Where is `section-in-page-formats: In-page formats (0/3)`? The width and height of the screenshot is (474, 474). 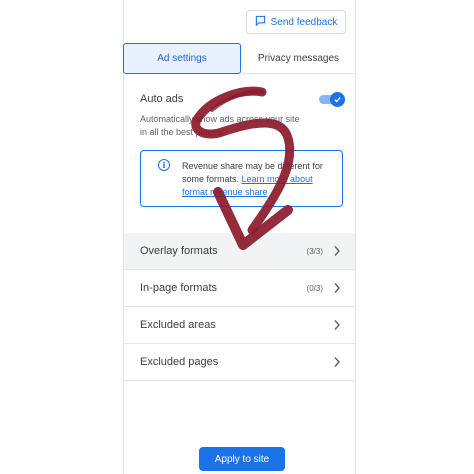
section-in-page-formats: In-page formats (0/3) is located at coordinates (239, 288).